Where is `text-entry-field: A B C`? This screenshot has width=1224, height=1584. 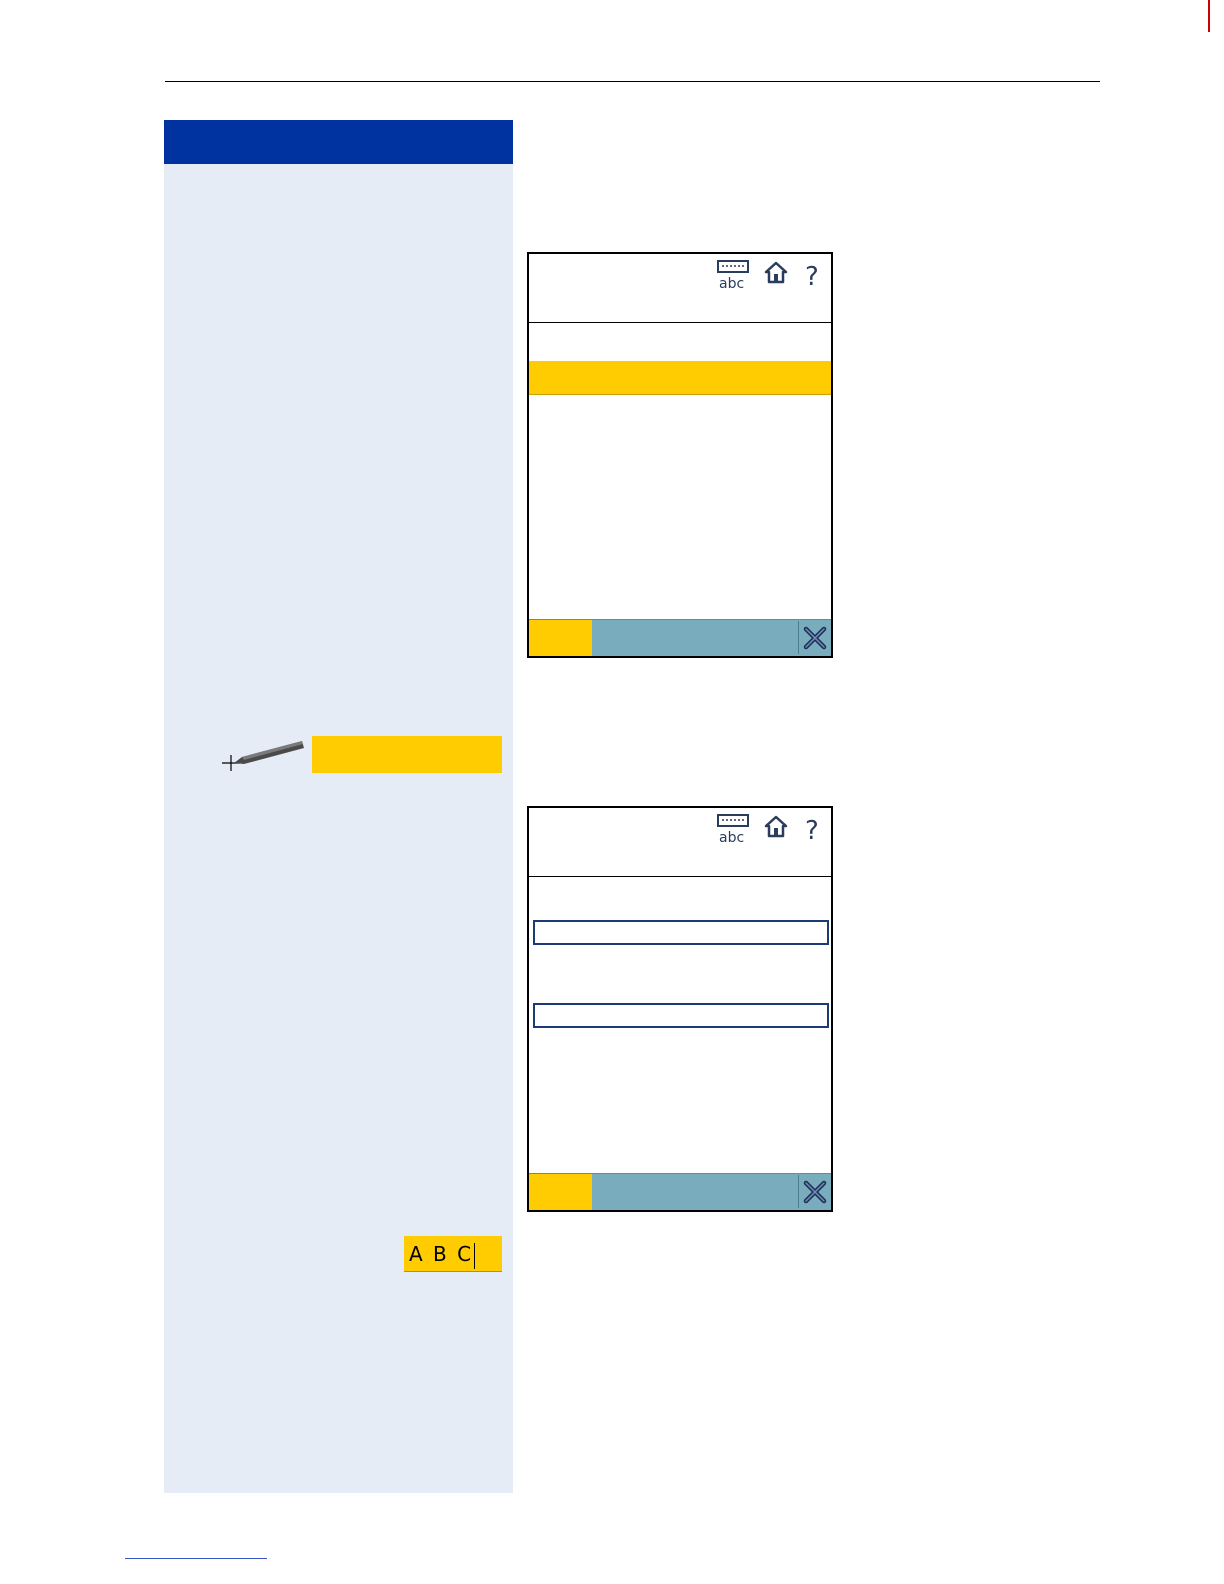 text-entry-field: A B C is located at coordinates (453, 1254).